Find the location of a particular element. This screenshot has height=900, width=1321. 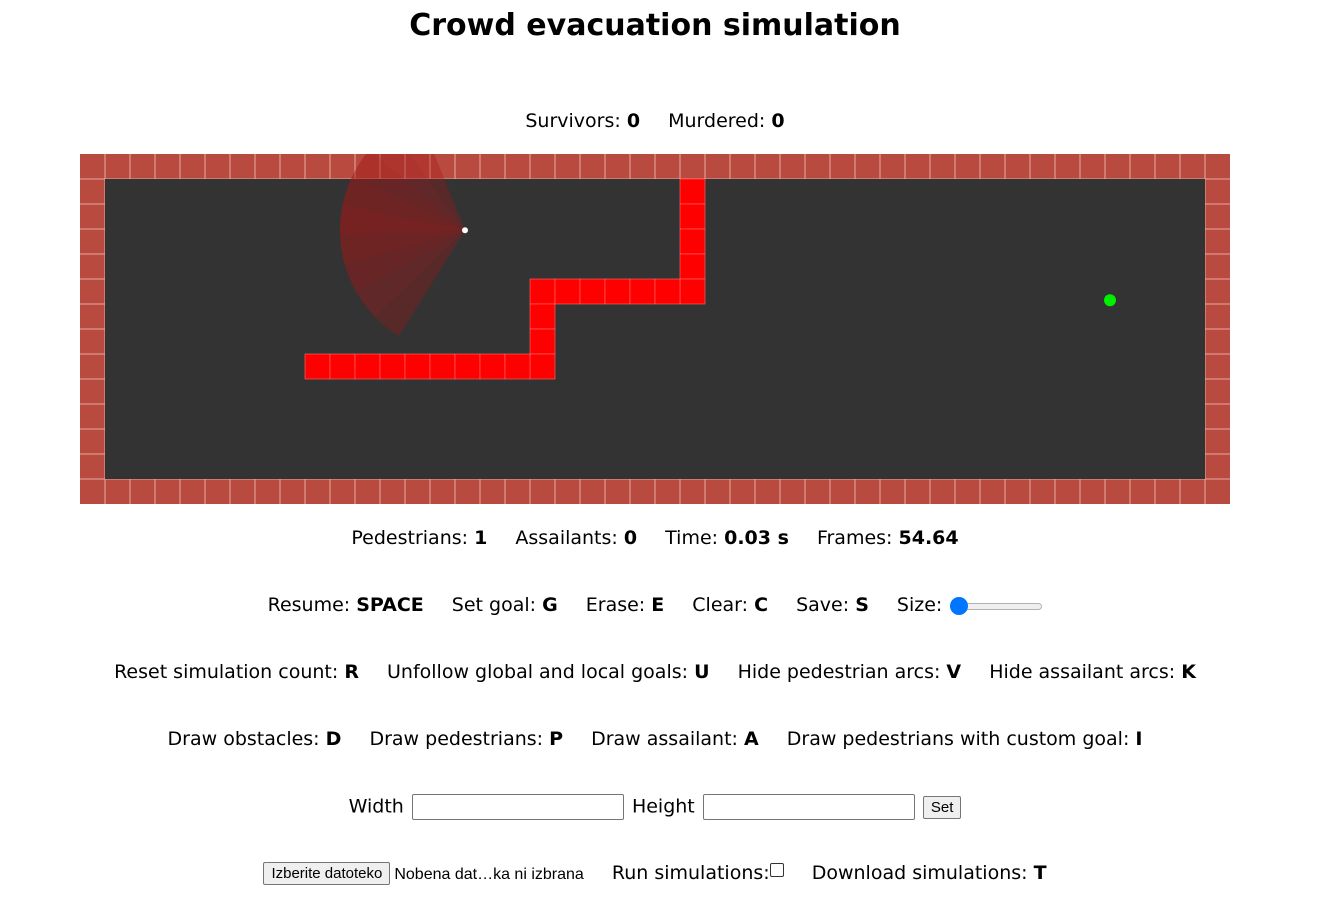

page-title: Crowd evacuation simulation is located at coordinates (655, 25).